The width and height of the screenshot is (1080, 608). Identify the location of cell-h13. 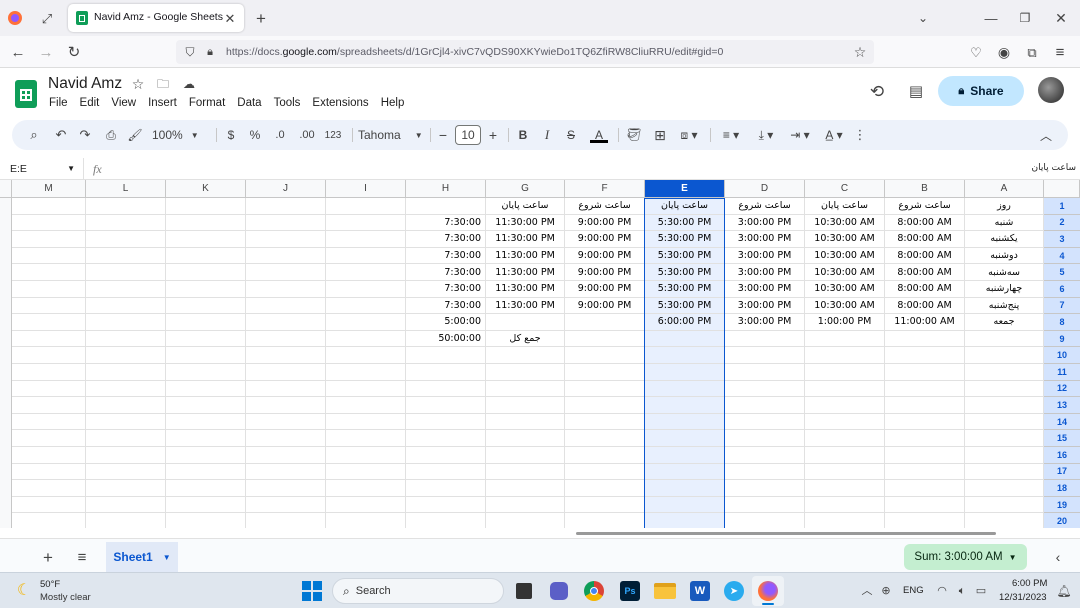
(446, 405).